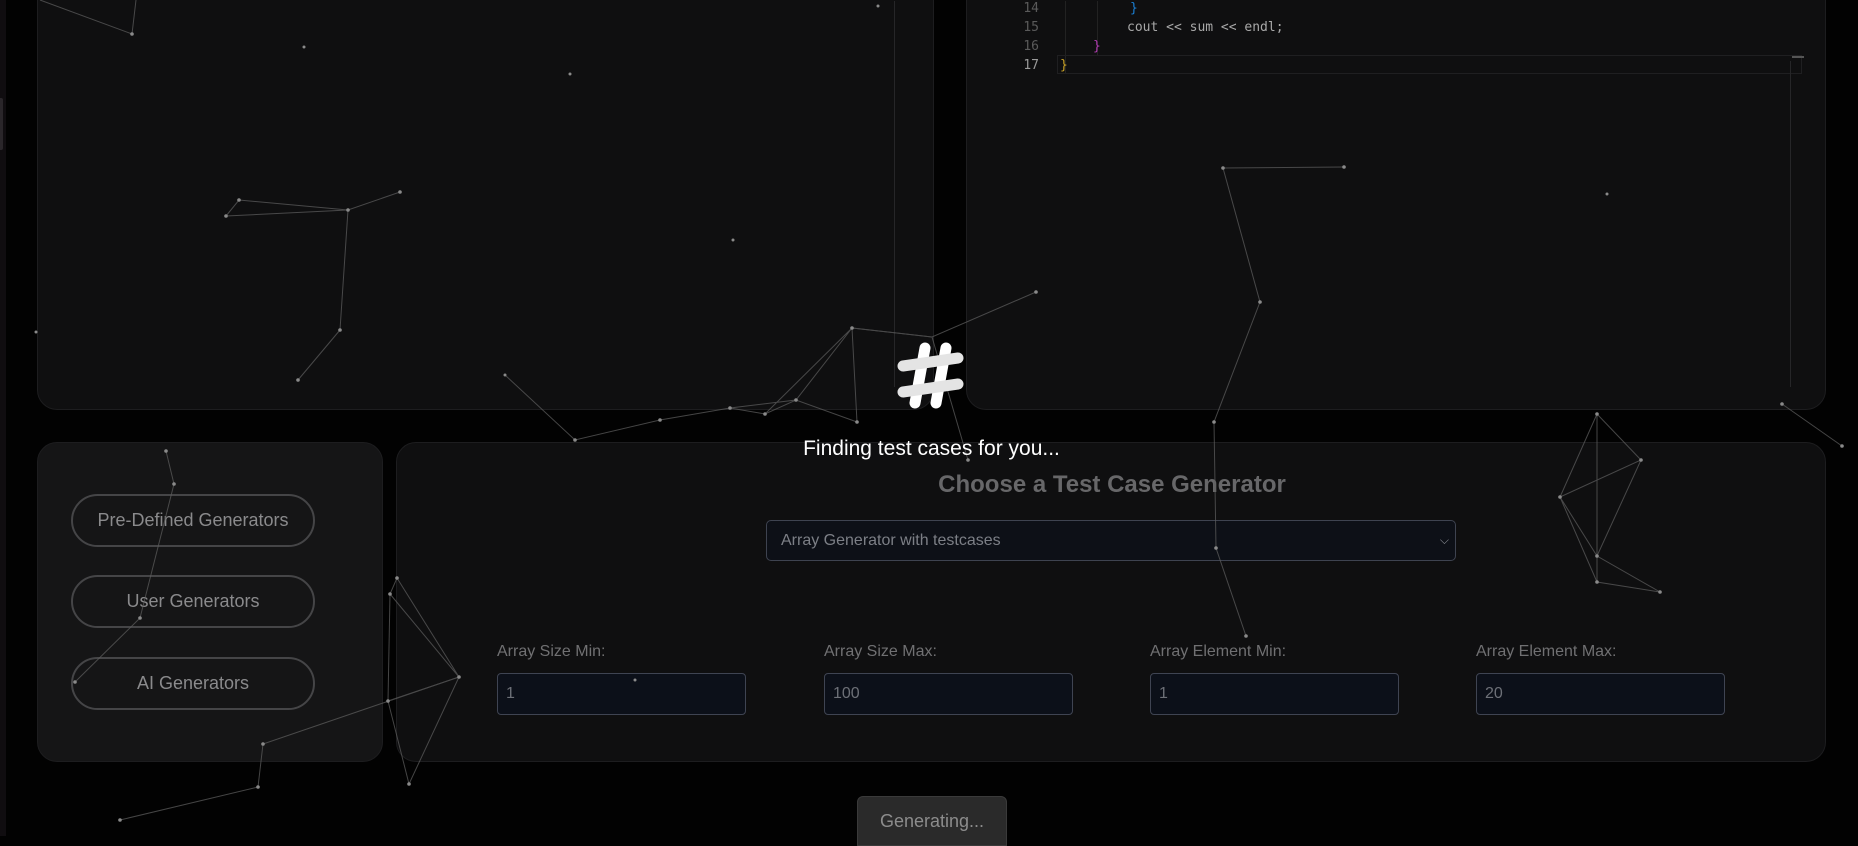  What do you see at coordinates (1031, 27) in the screenshot?
I see `line-number: 15` at bounding box center [1031, 27].